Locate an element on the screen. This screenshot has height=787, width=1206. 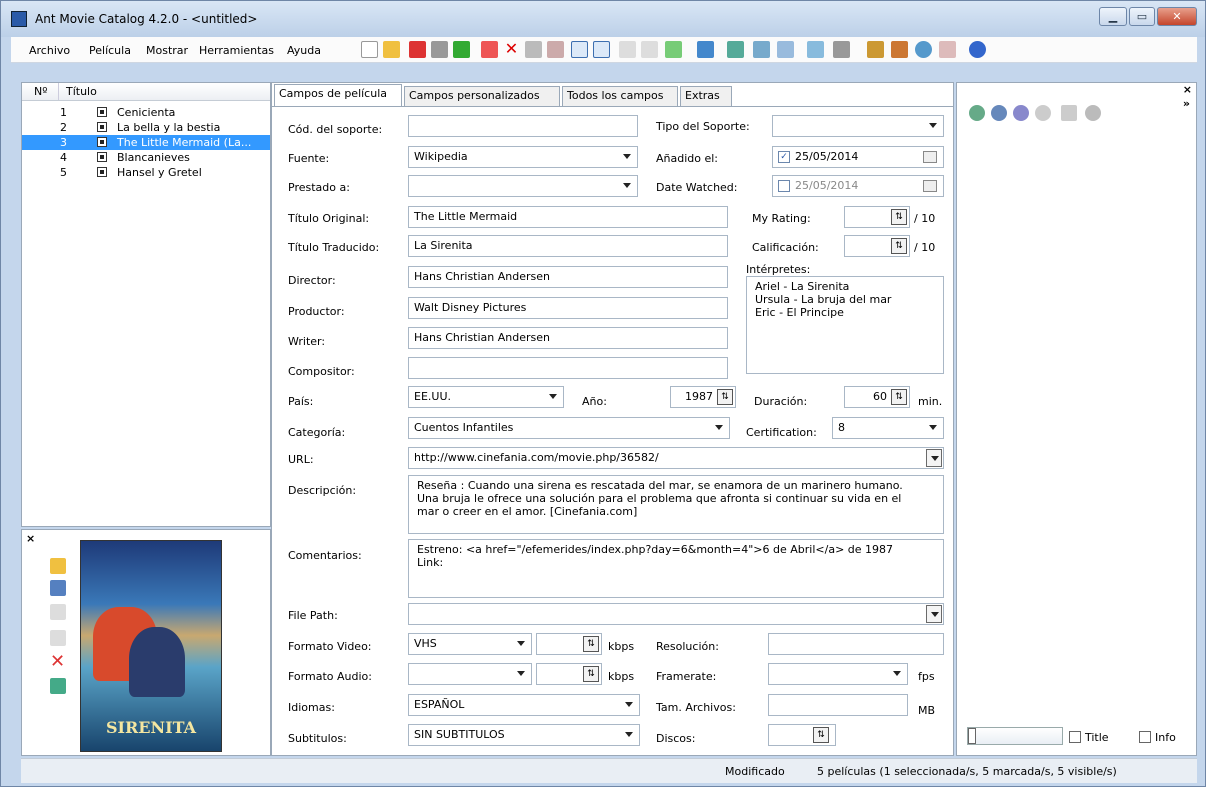
picture-info-icon is located at coordinates (58, 686).